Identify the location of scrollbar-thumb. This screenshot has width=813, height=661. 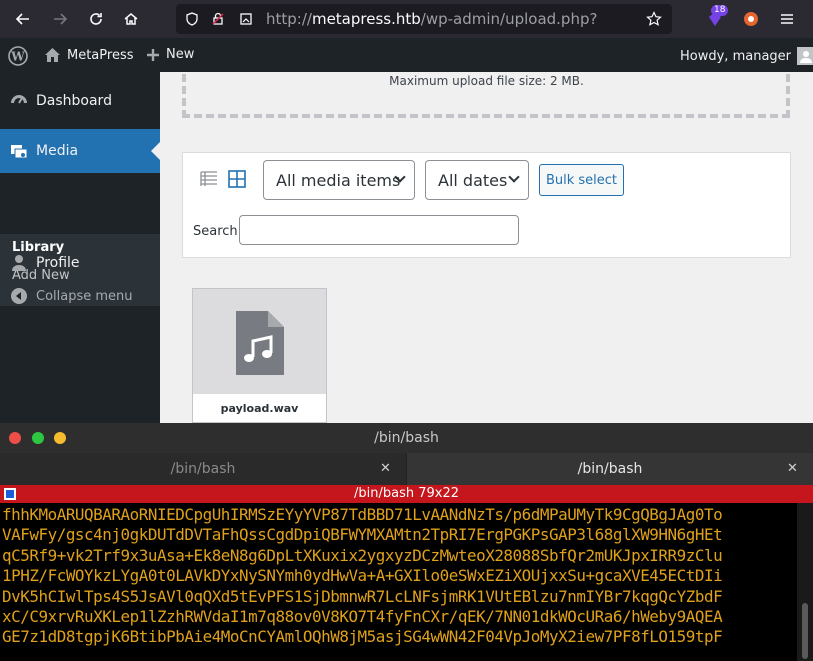
(805, 631).